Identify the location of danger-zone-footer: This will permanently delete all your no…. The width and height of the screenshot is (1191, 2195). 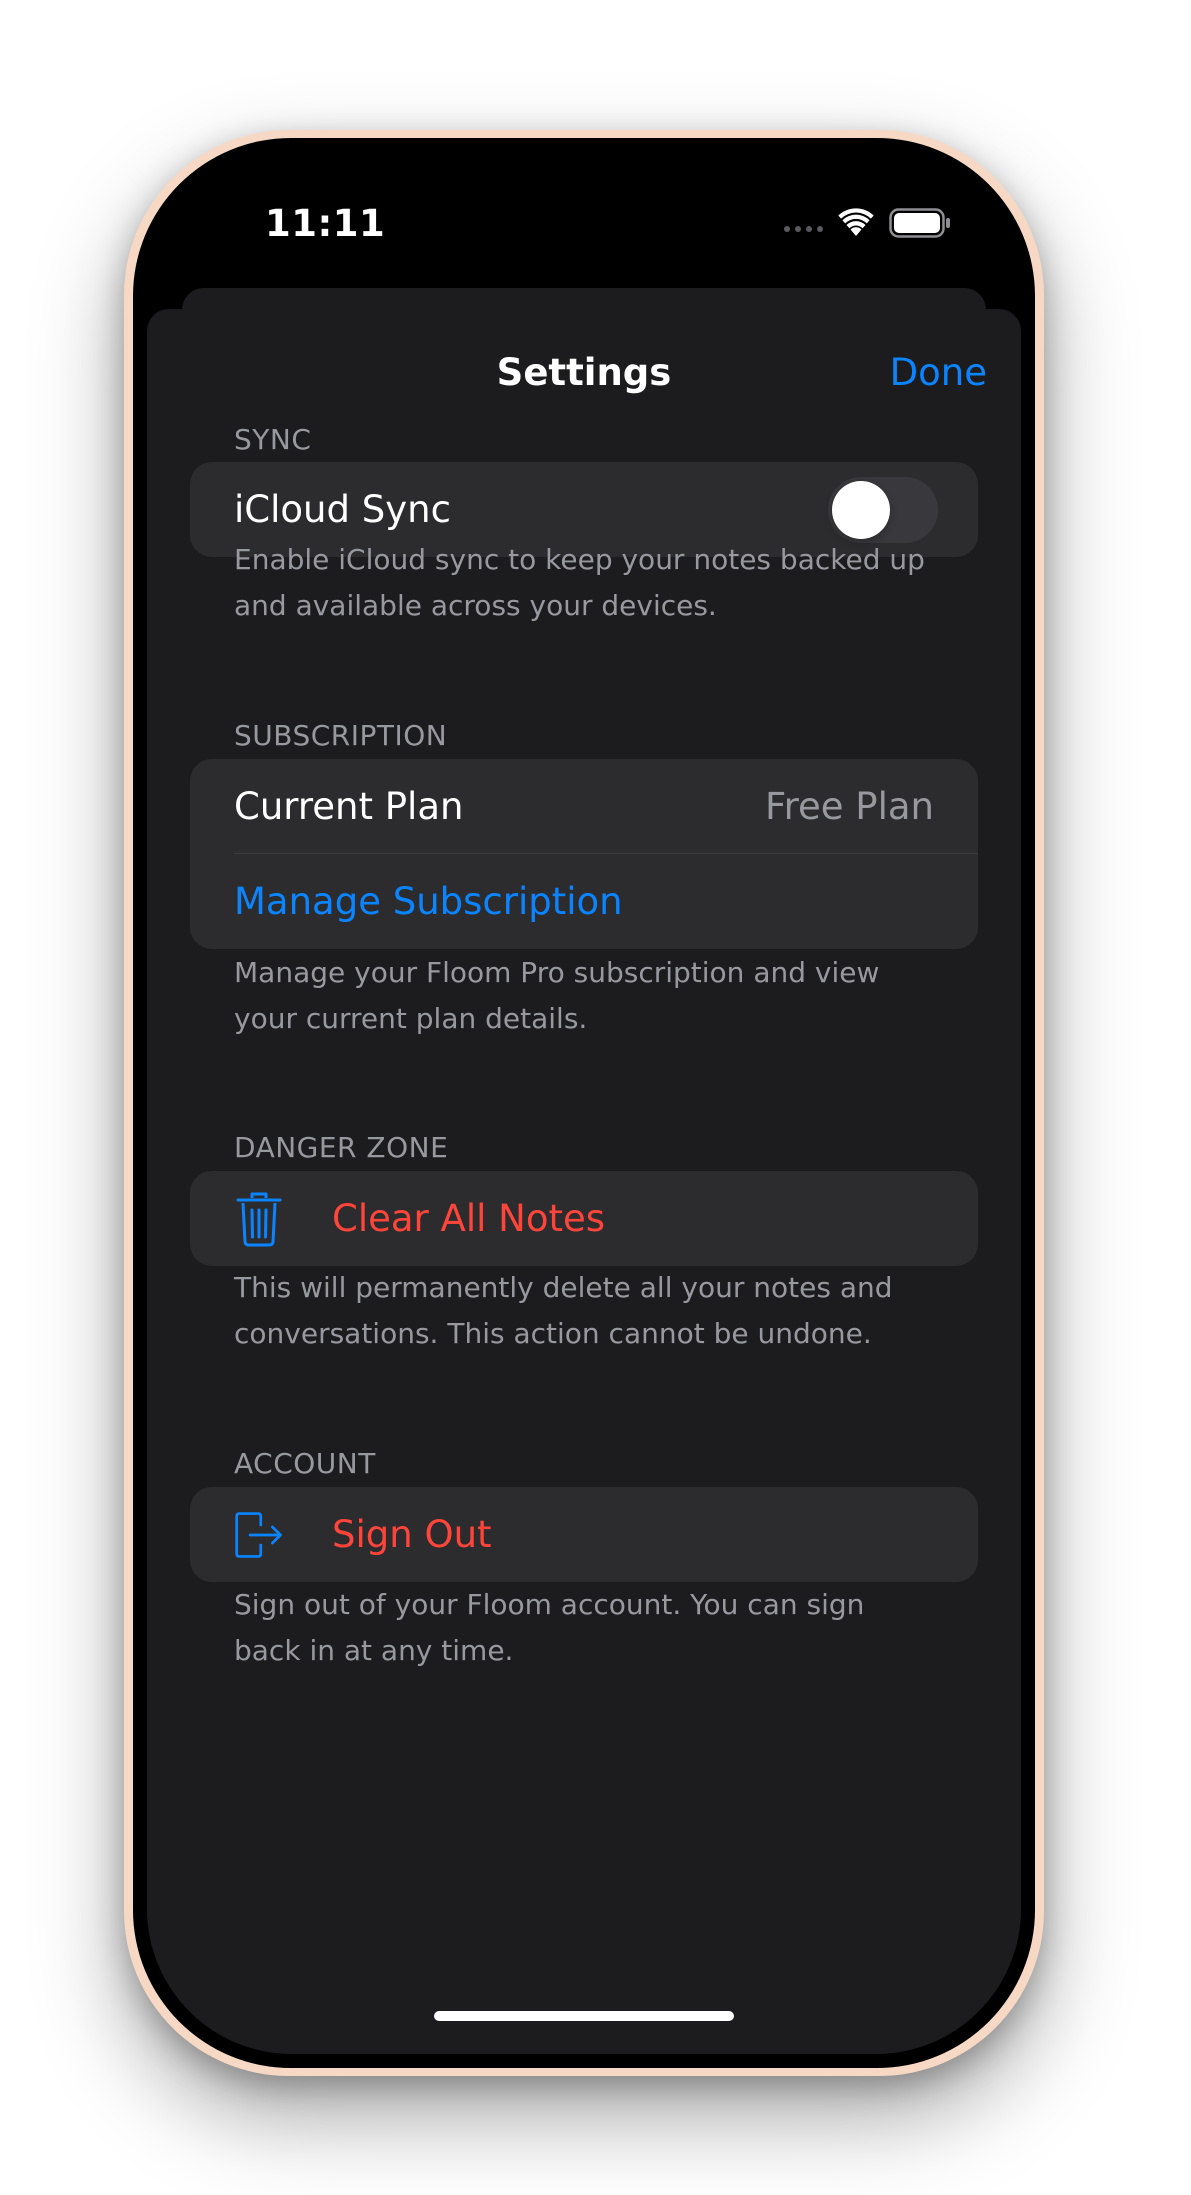
(563, 1310).